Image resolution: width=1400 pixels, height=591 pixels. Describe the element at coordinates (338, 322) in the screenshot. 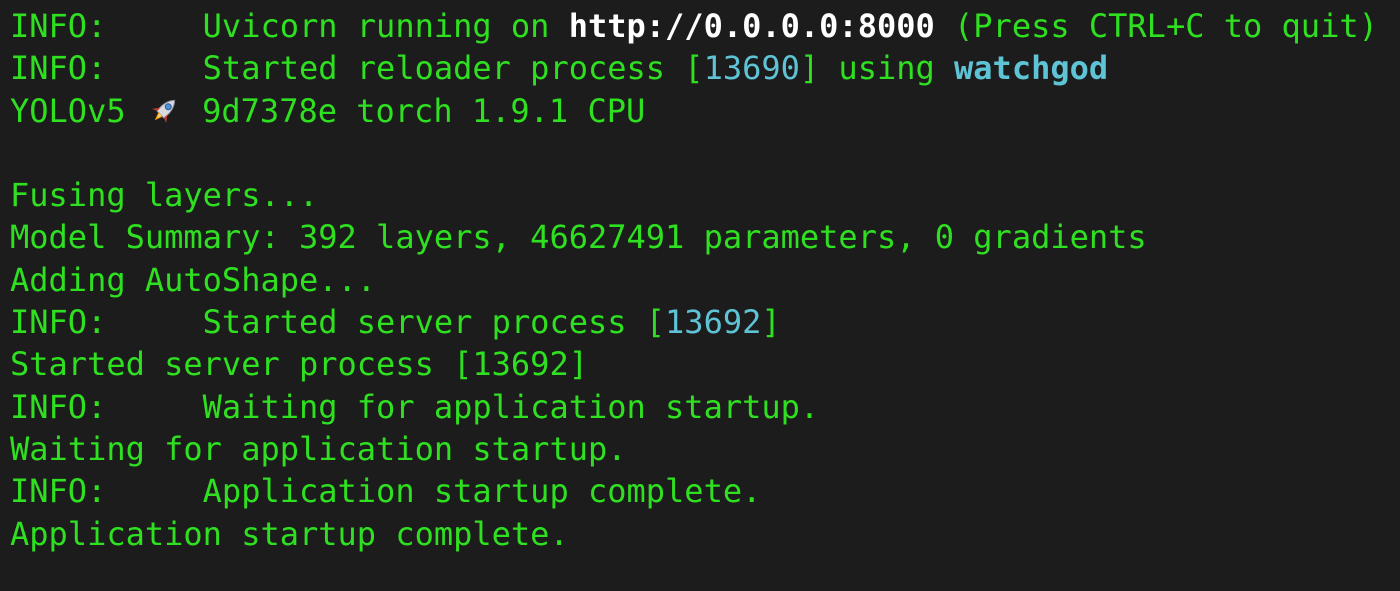

I see `terminal-text: INFO: Started server process [` at that location.